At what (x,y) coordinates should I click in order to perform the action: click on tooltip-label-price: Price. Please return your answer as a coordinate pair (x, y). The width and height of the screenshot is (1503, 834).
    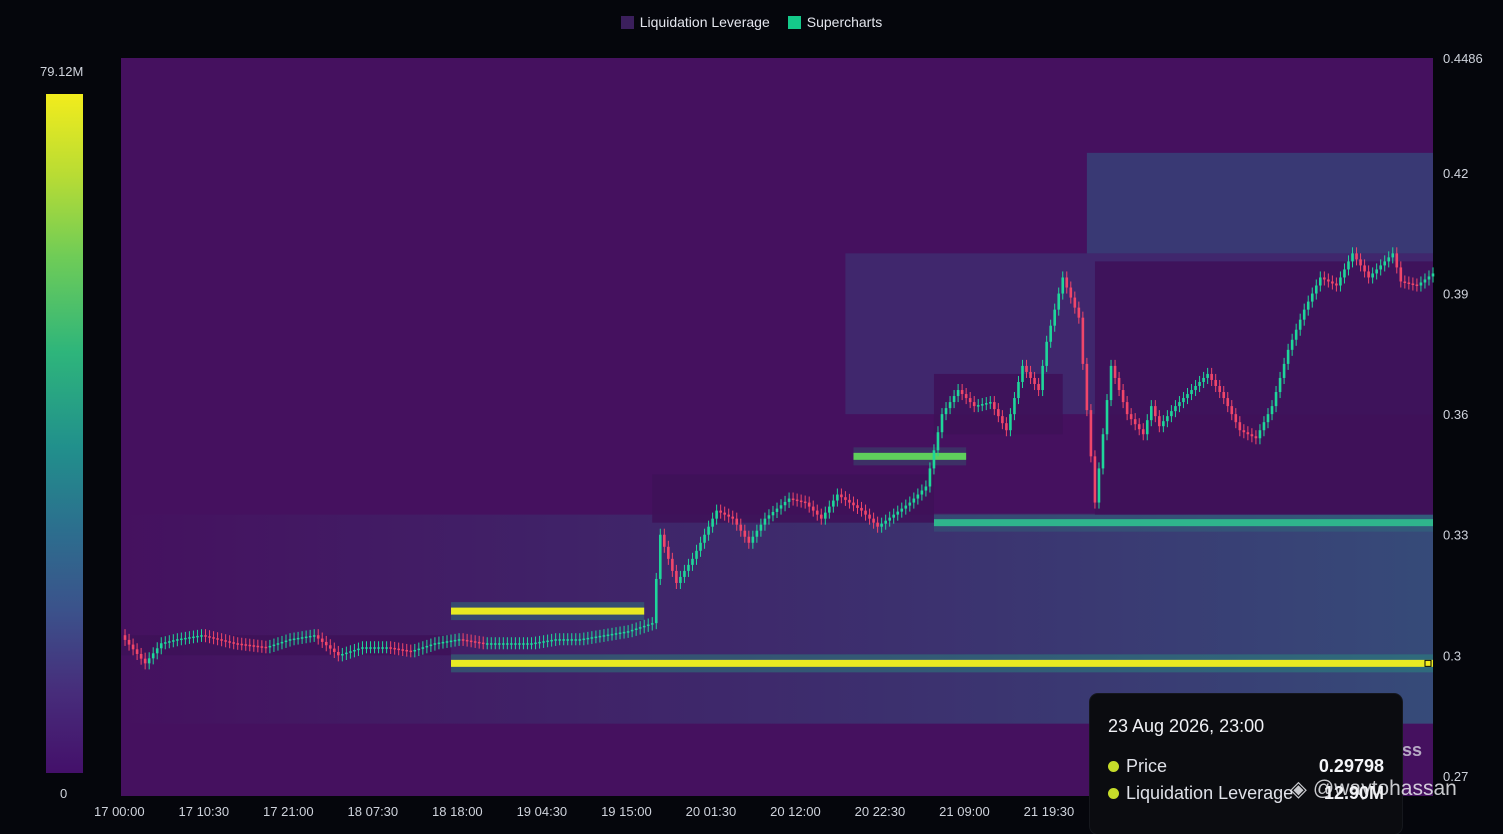
    Looking at the image, I should click on (1147, 766).